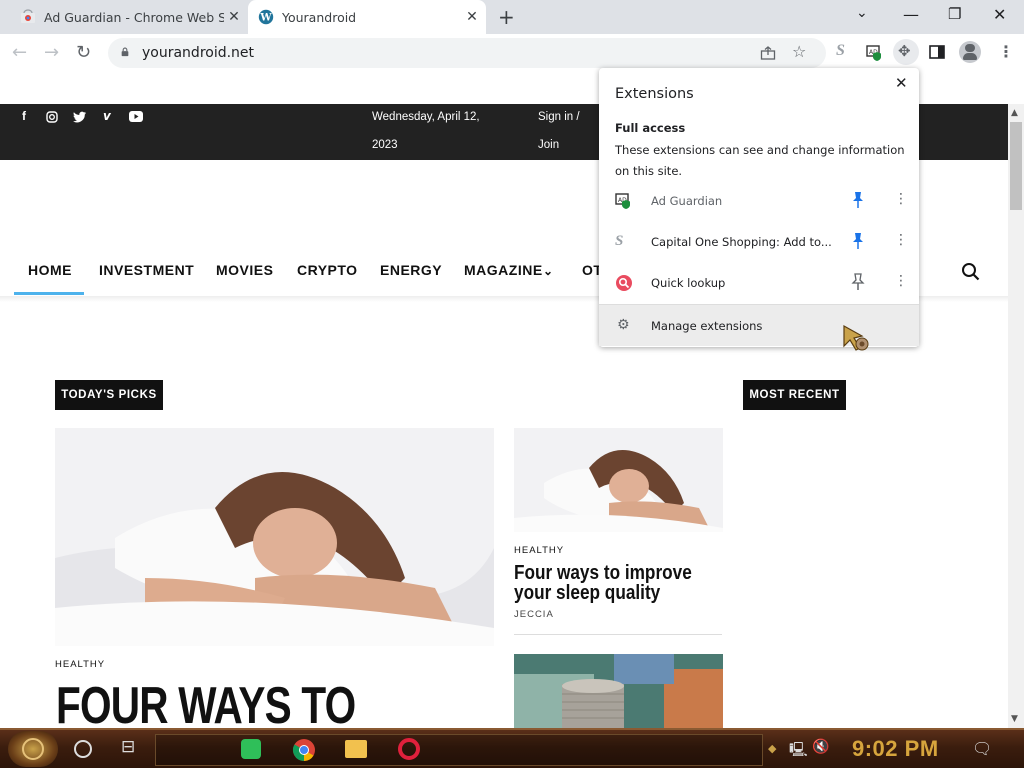 The height and width of the screenshot is (768, 1024). What do you see at coordinates (1006, 51) in the screenshot?
I see `kebab-menu-icon: ⋮` at bounding box center [1006, 51].